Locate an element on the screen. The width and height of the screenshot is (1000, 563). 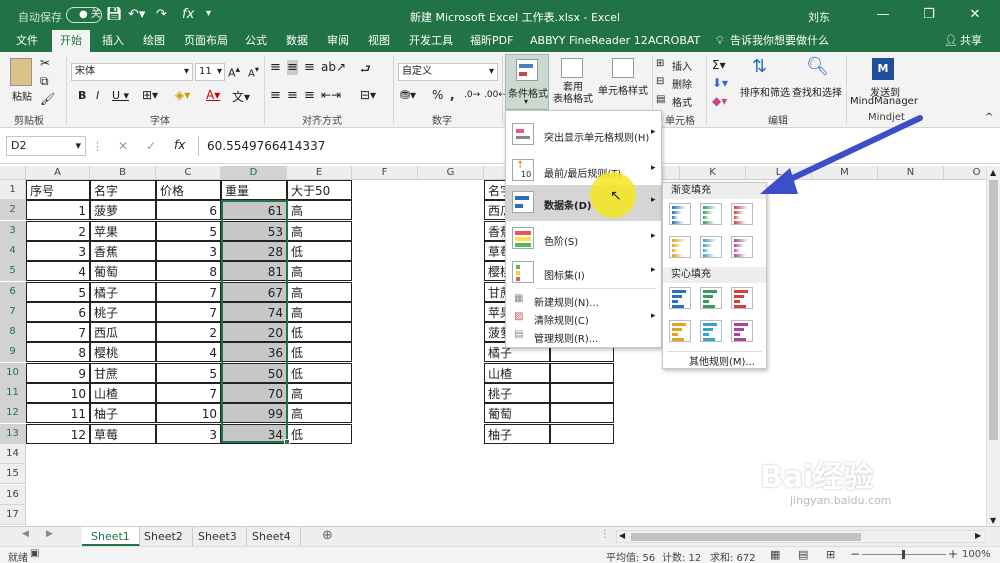
page-layout-view-icon: ▤ is located at coordinates (803, 554).